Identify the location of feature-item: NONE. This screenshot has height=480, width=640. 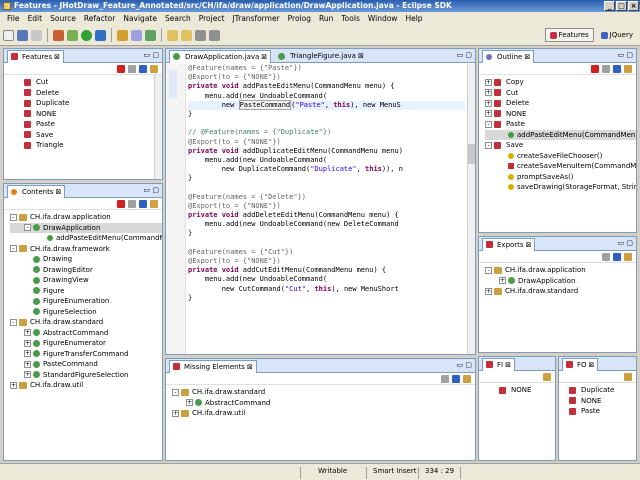
(527, 390).